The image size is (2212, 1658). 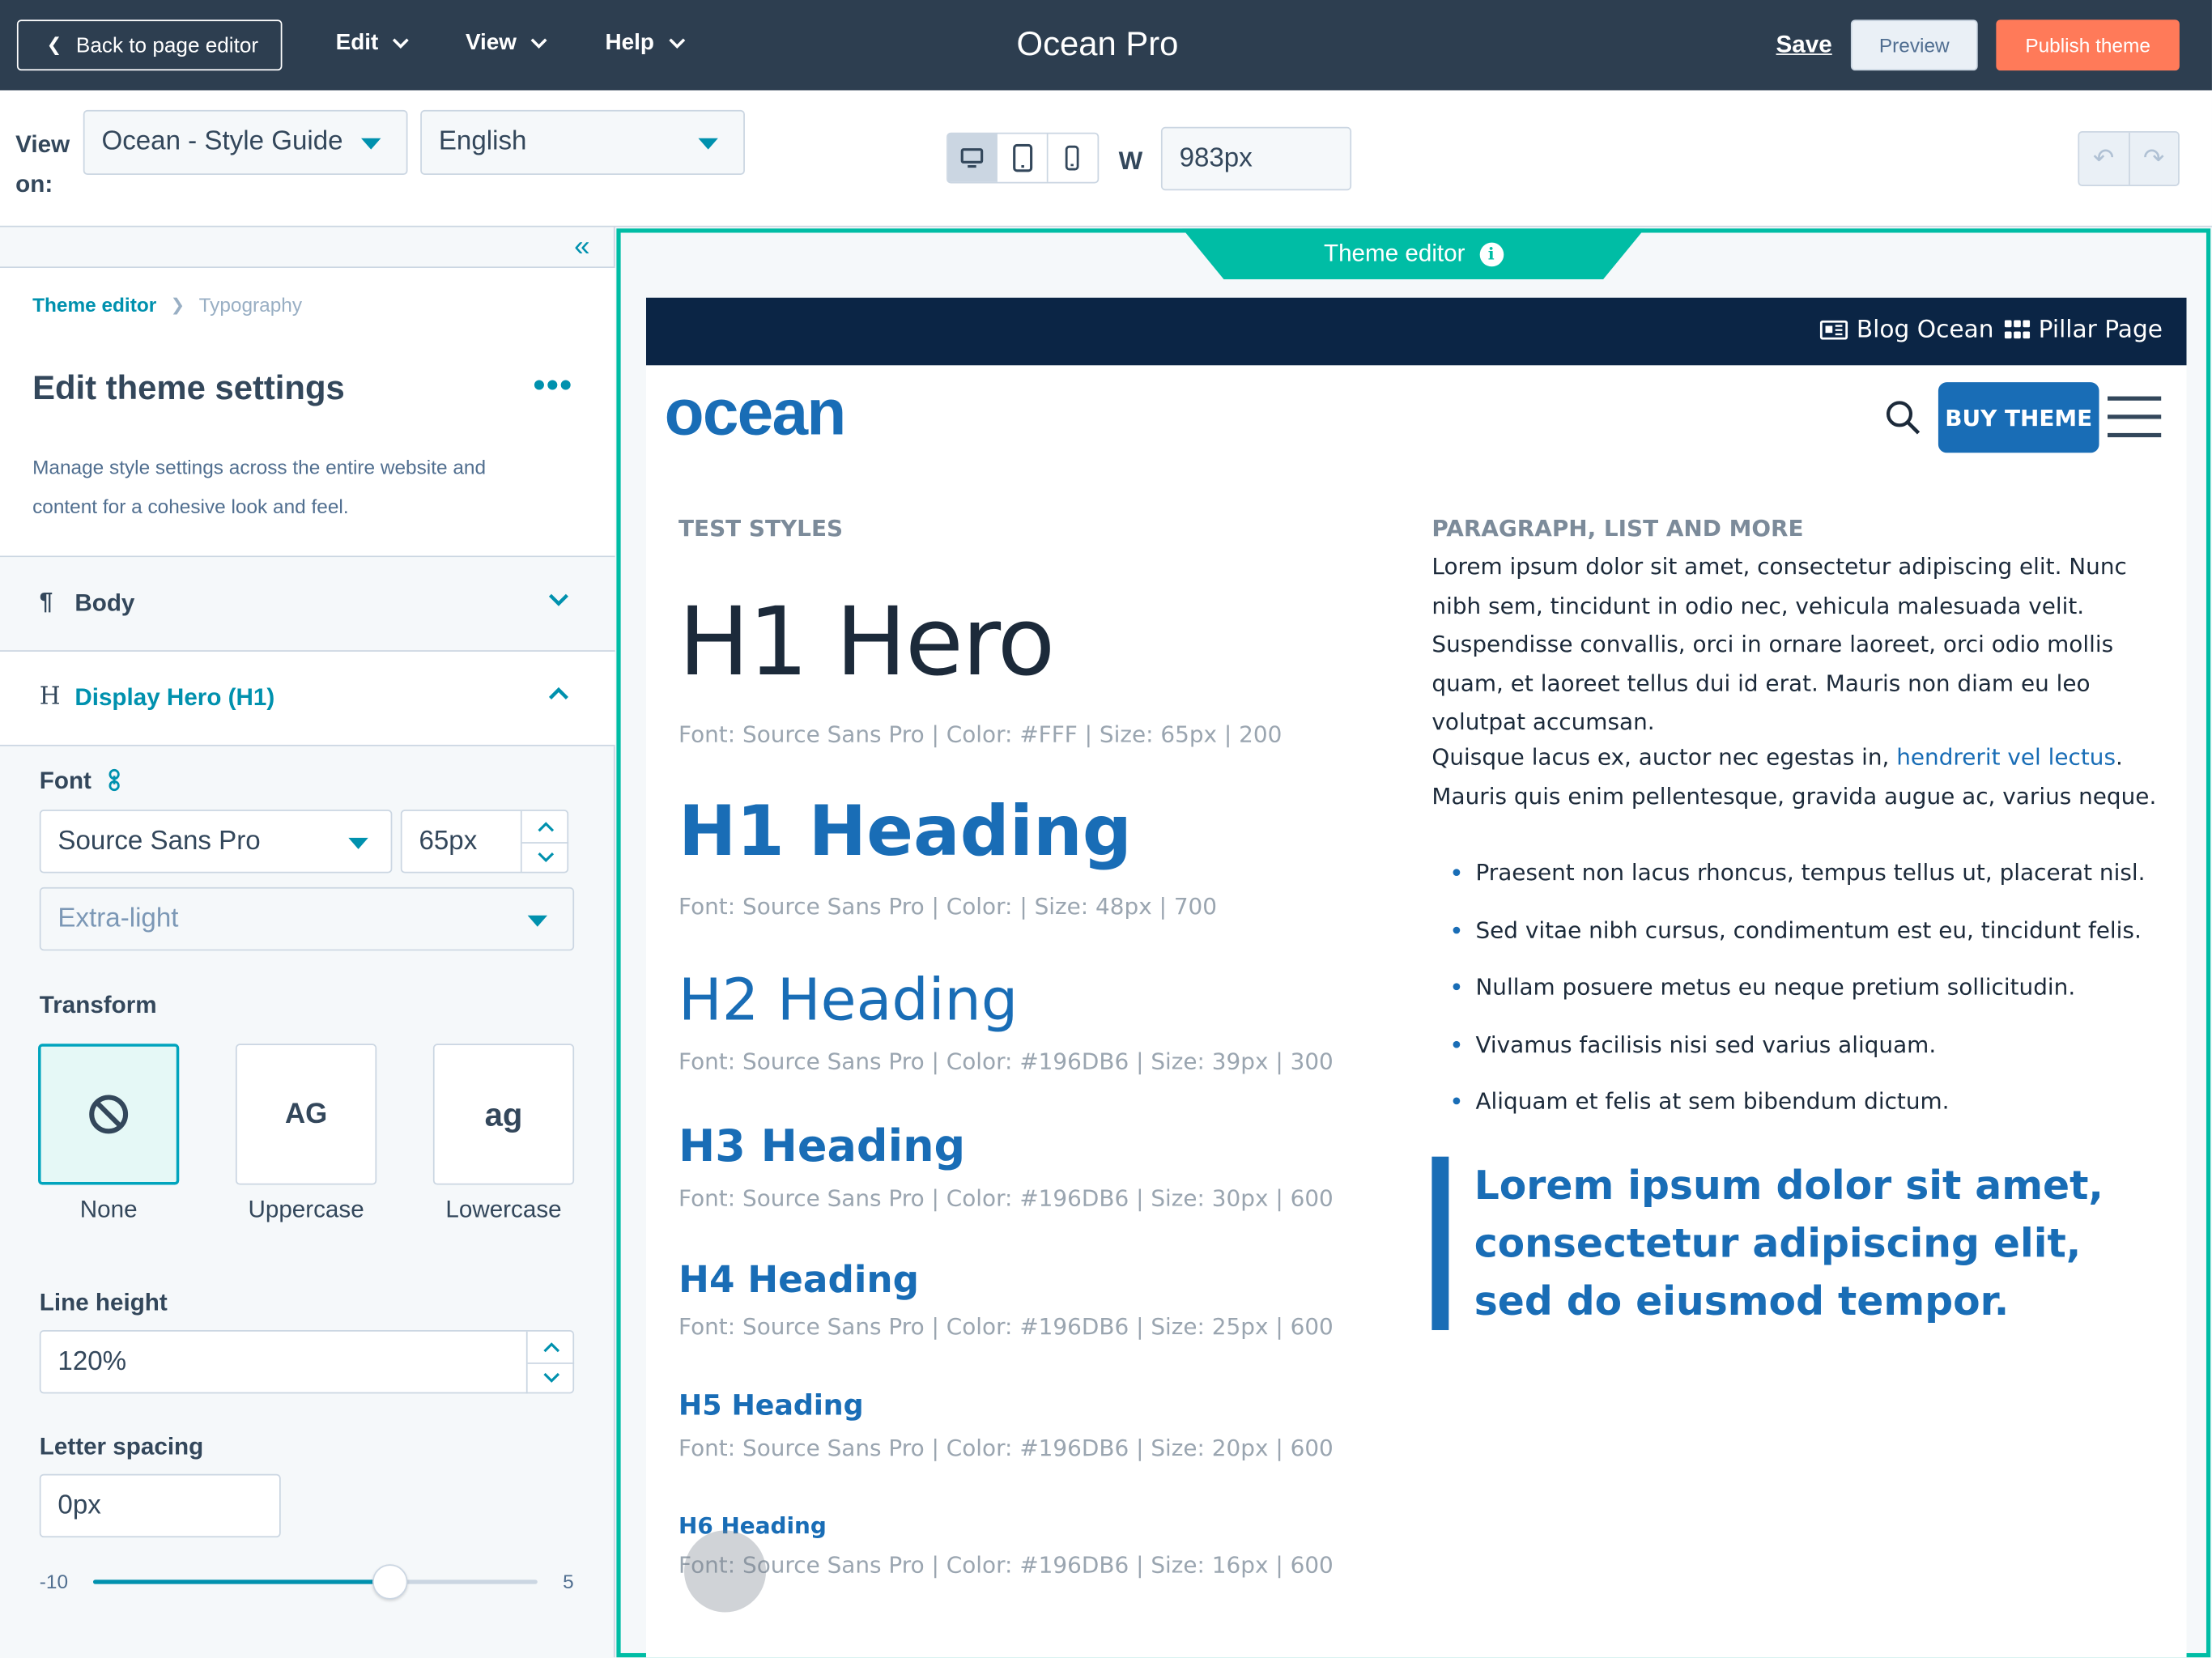 What do you see at coordinates (761, 528) in the screenshot?
I see `test-styles-heading: TEST STYLES` at bounding box center [761, 528].